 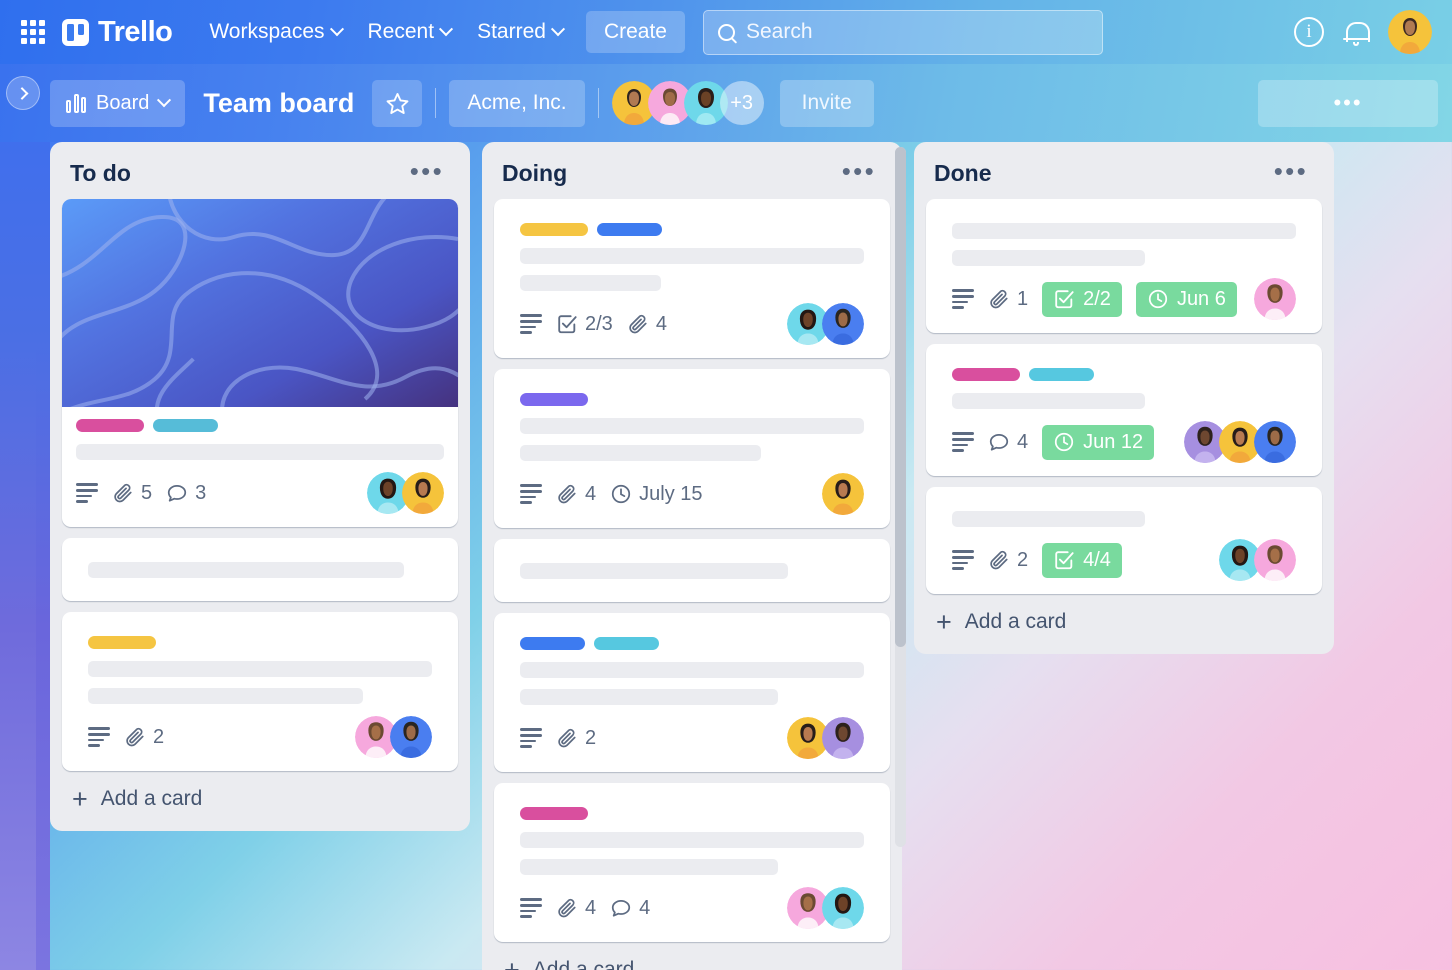 What do you see at coordinates (1124, 410) in the screenshot?
I see `board-card: 4 Jun 12` at bounding box center [1124, 410].